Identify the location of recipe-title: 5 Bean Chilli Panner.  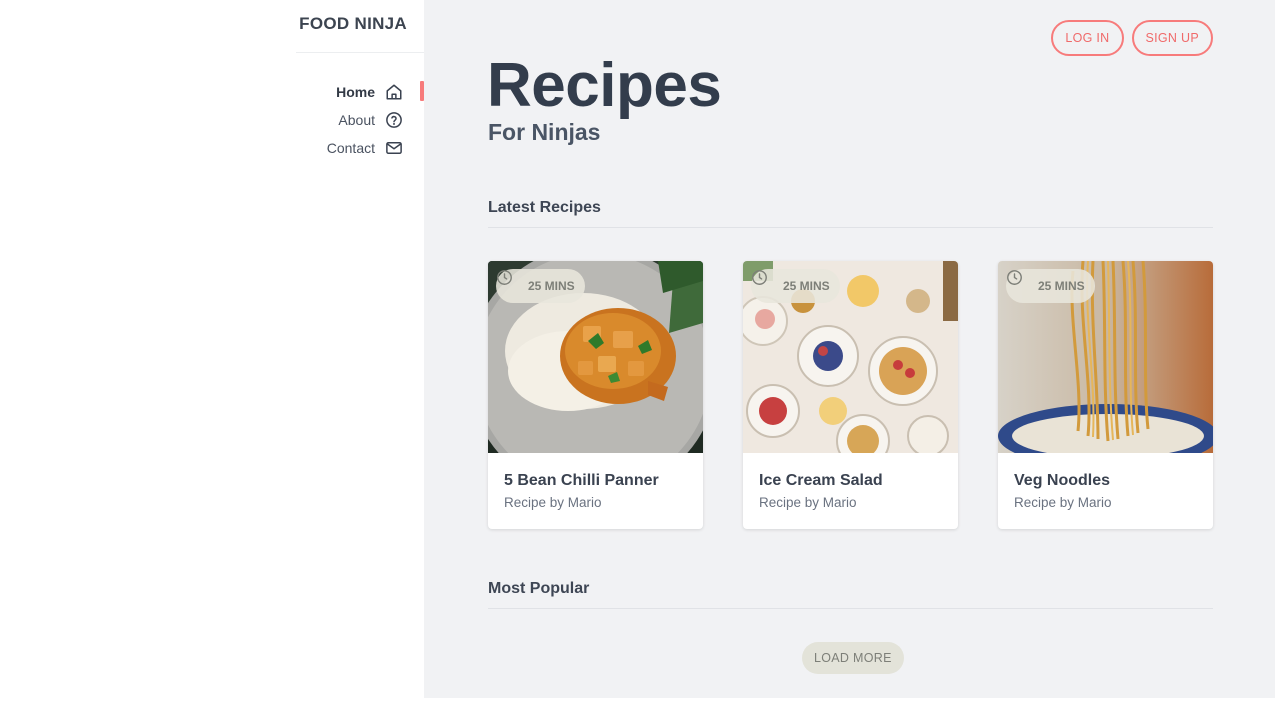
(581, 480).